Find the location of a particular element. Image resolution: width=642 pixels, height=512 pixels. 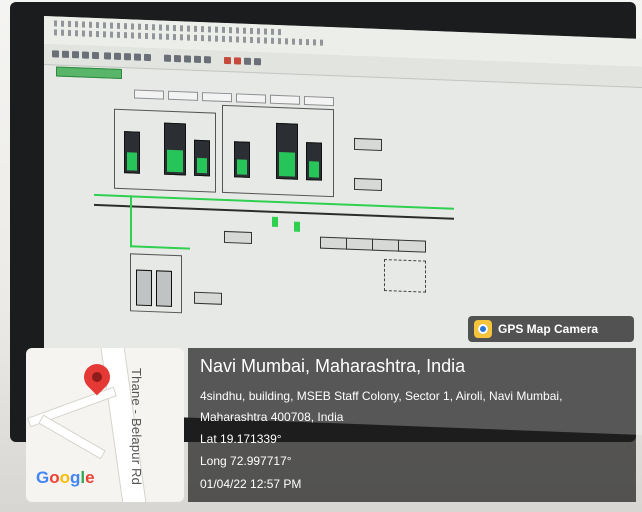

datetime-text: 01/04/22 12:57 PM is located at coordinates (251, 484).